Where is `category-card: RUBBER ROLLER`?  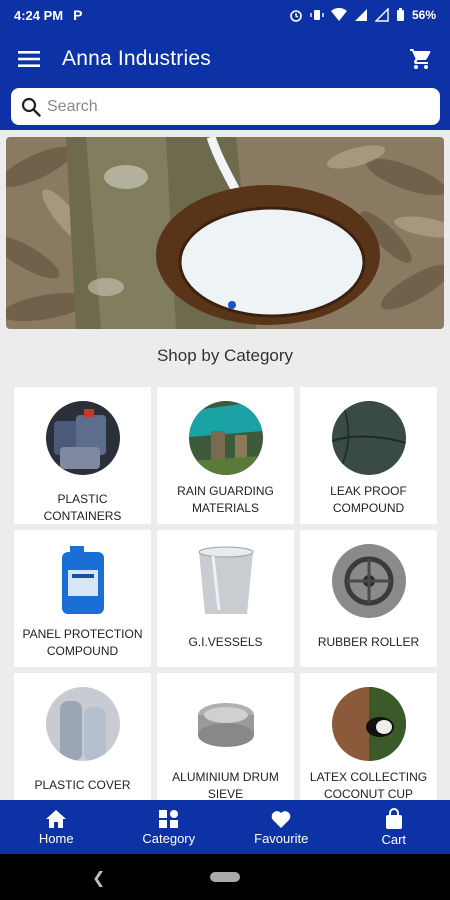
category-card: RUBBER ROLLER is located at coordinates (368, 598).